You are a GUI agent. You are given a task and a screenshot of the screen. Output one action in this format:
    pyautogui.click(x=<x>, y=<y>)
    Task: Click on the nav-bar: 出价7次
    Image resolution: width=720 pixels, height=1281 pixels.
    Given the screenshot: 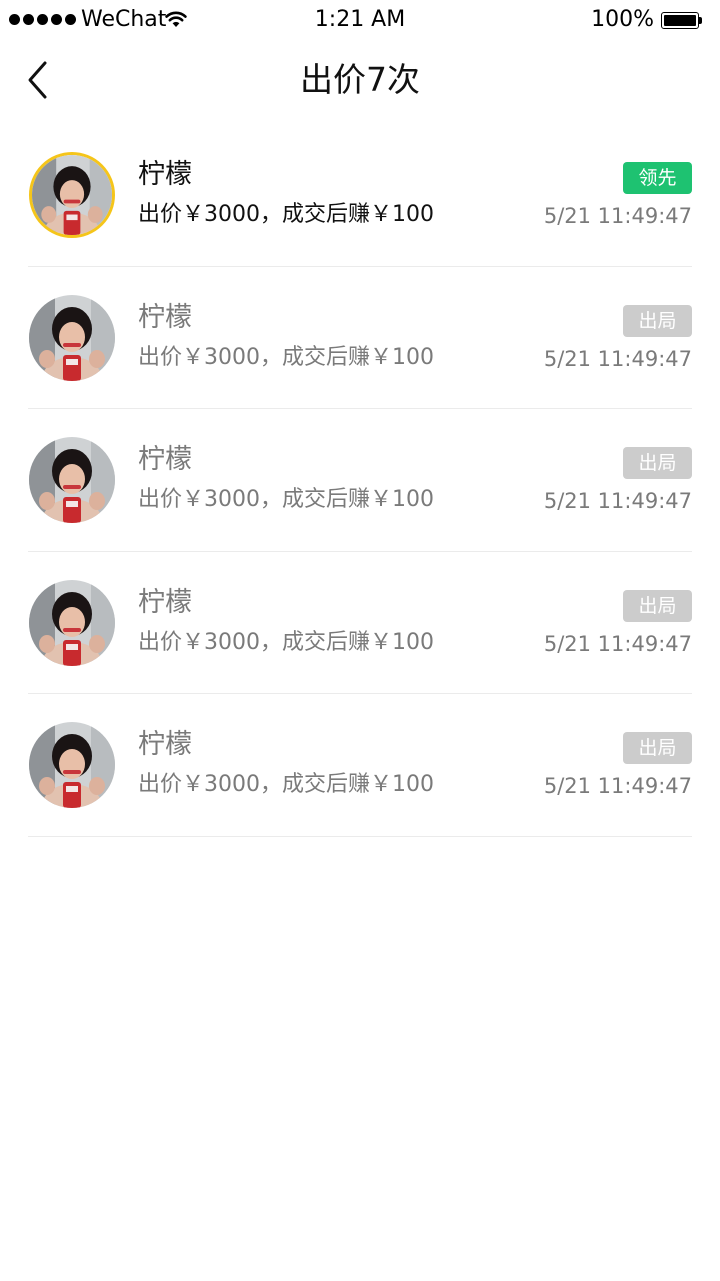 What is the action you would take?
    pyautogui.click(x=360, y=82)
    